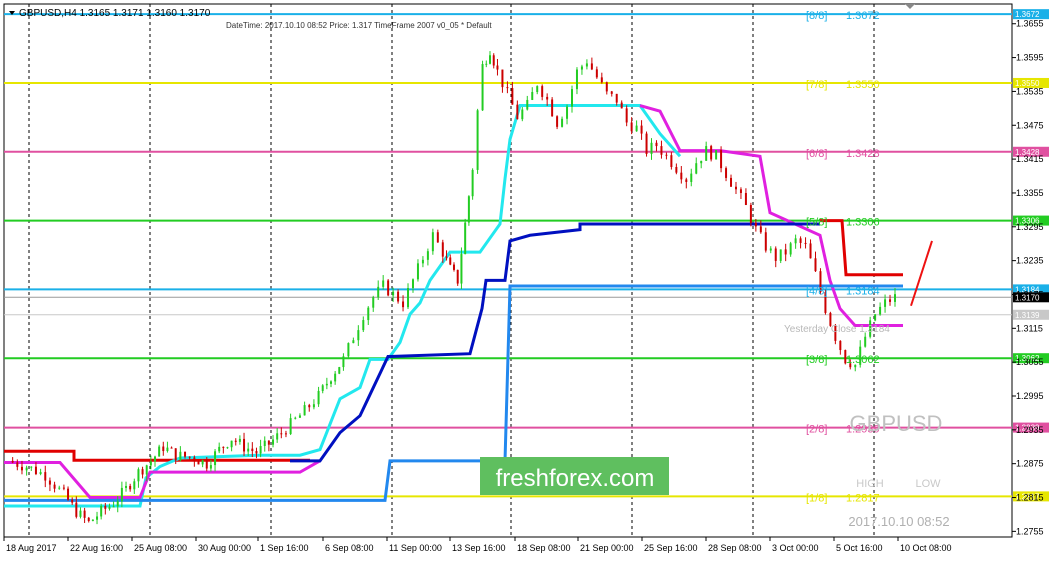 This screenshot has height=561, width=1055. What do you see at coordinates (96, 548) in the screenshot?
I see `time-label-1: 22 Aug 16:00` at bounding box center [96, 548].